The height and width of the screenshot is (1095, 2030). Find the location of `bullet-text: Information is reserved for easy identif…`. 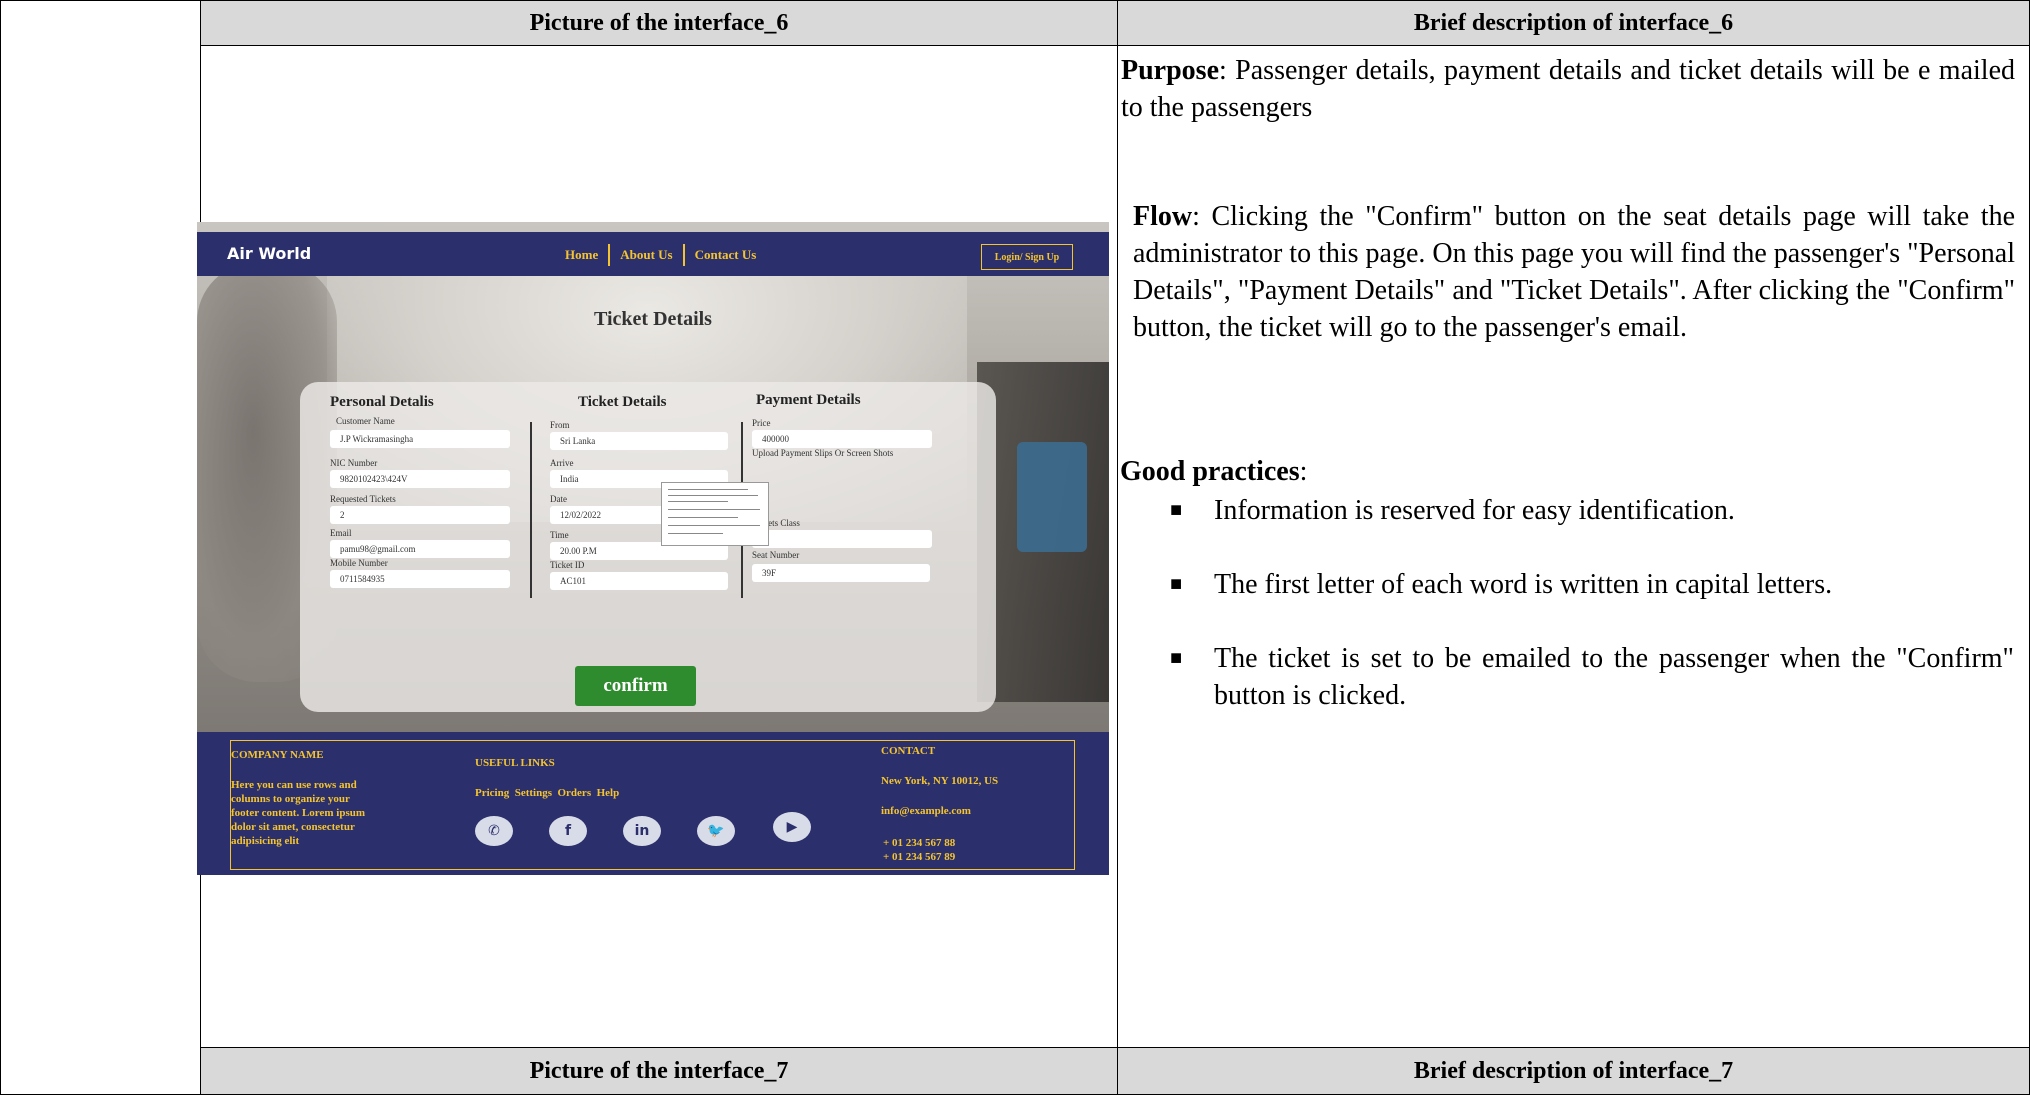

bullet-text: Information is reserved for easy identif… is located at coordinates (1474, 510).